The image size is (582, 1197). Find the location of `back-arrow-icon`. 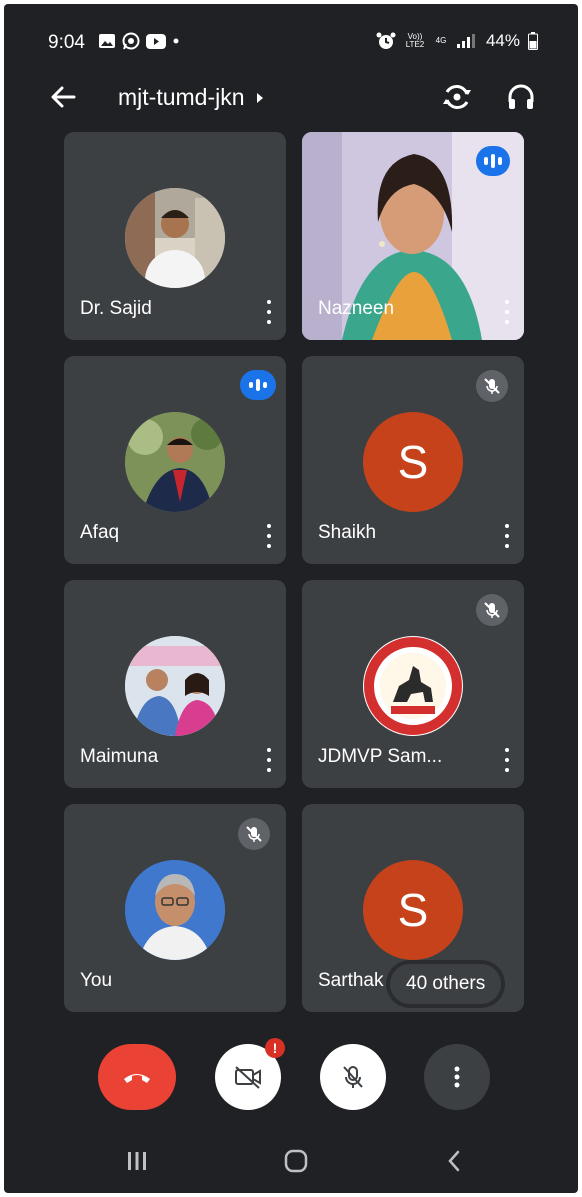

back-arrow-icon is located at coordinates (63, 97).